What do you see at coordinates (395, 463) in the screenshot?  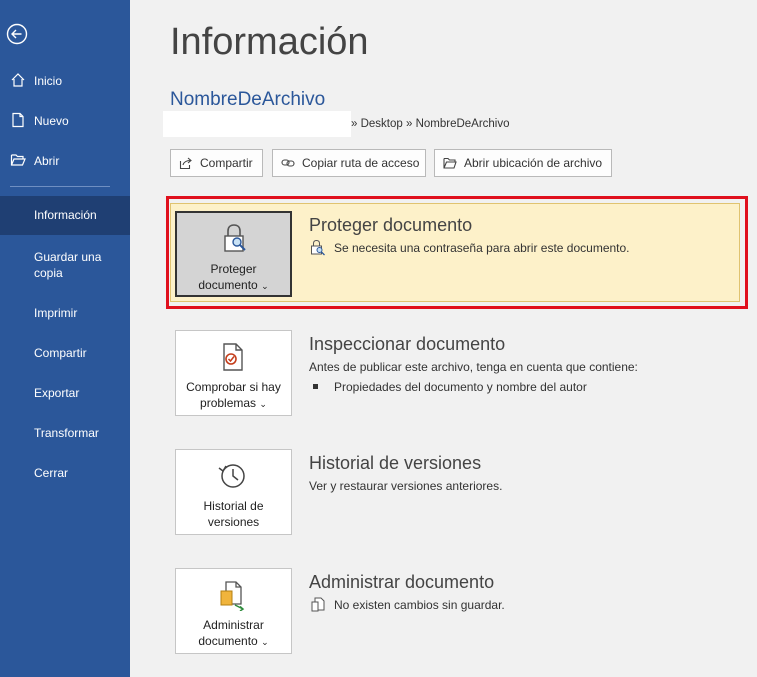 I see `version-history-title: Historial de versiones` at bounding box center [395, 463].